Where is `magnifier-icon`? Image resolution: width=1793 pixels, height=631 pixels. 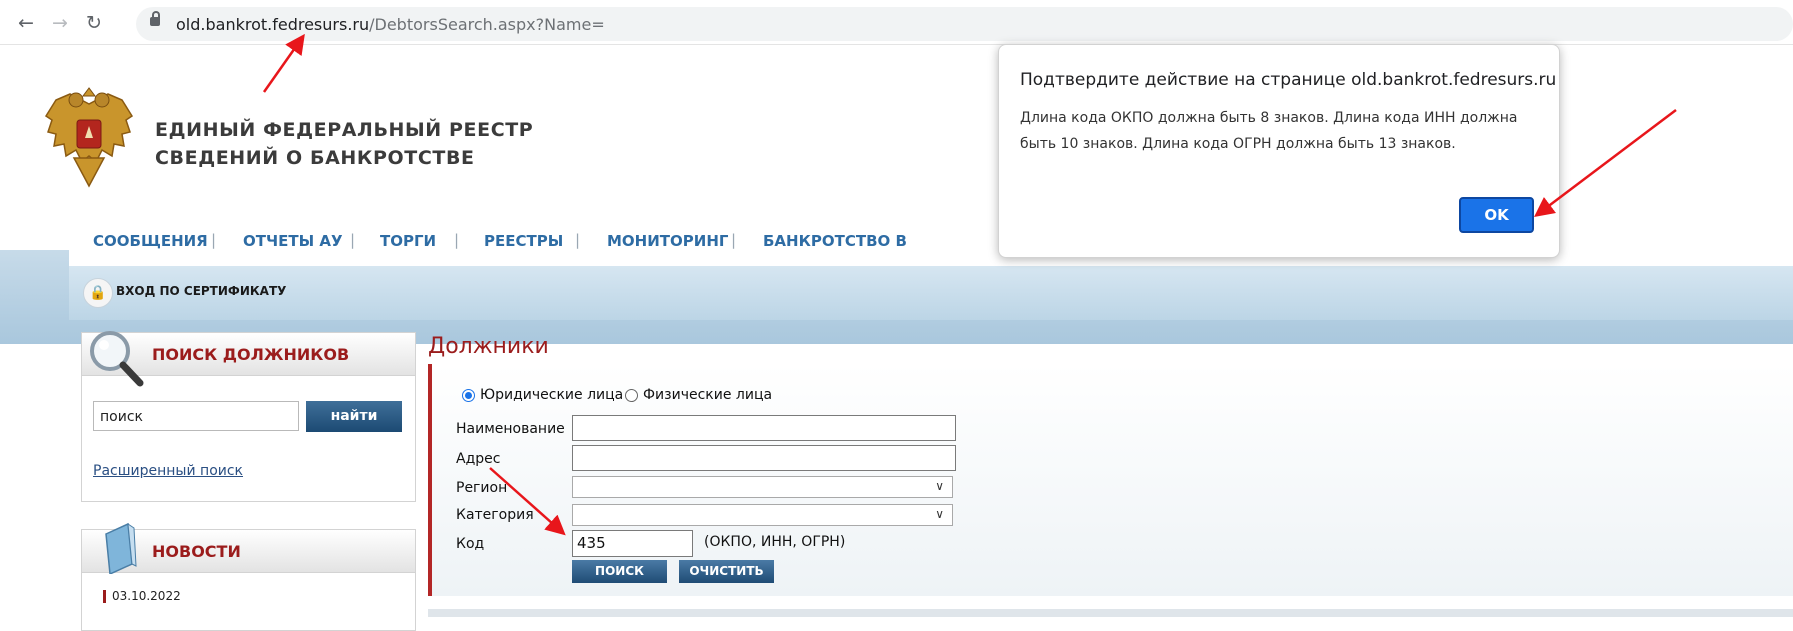
magnifier-icon is located at coordinates (117, 359).